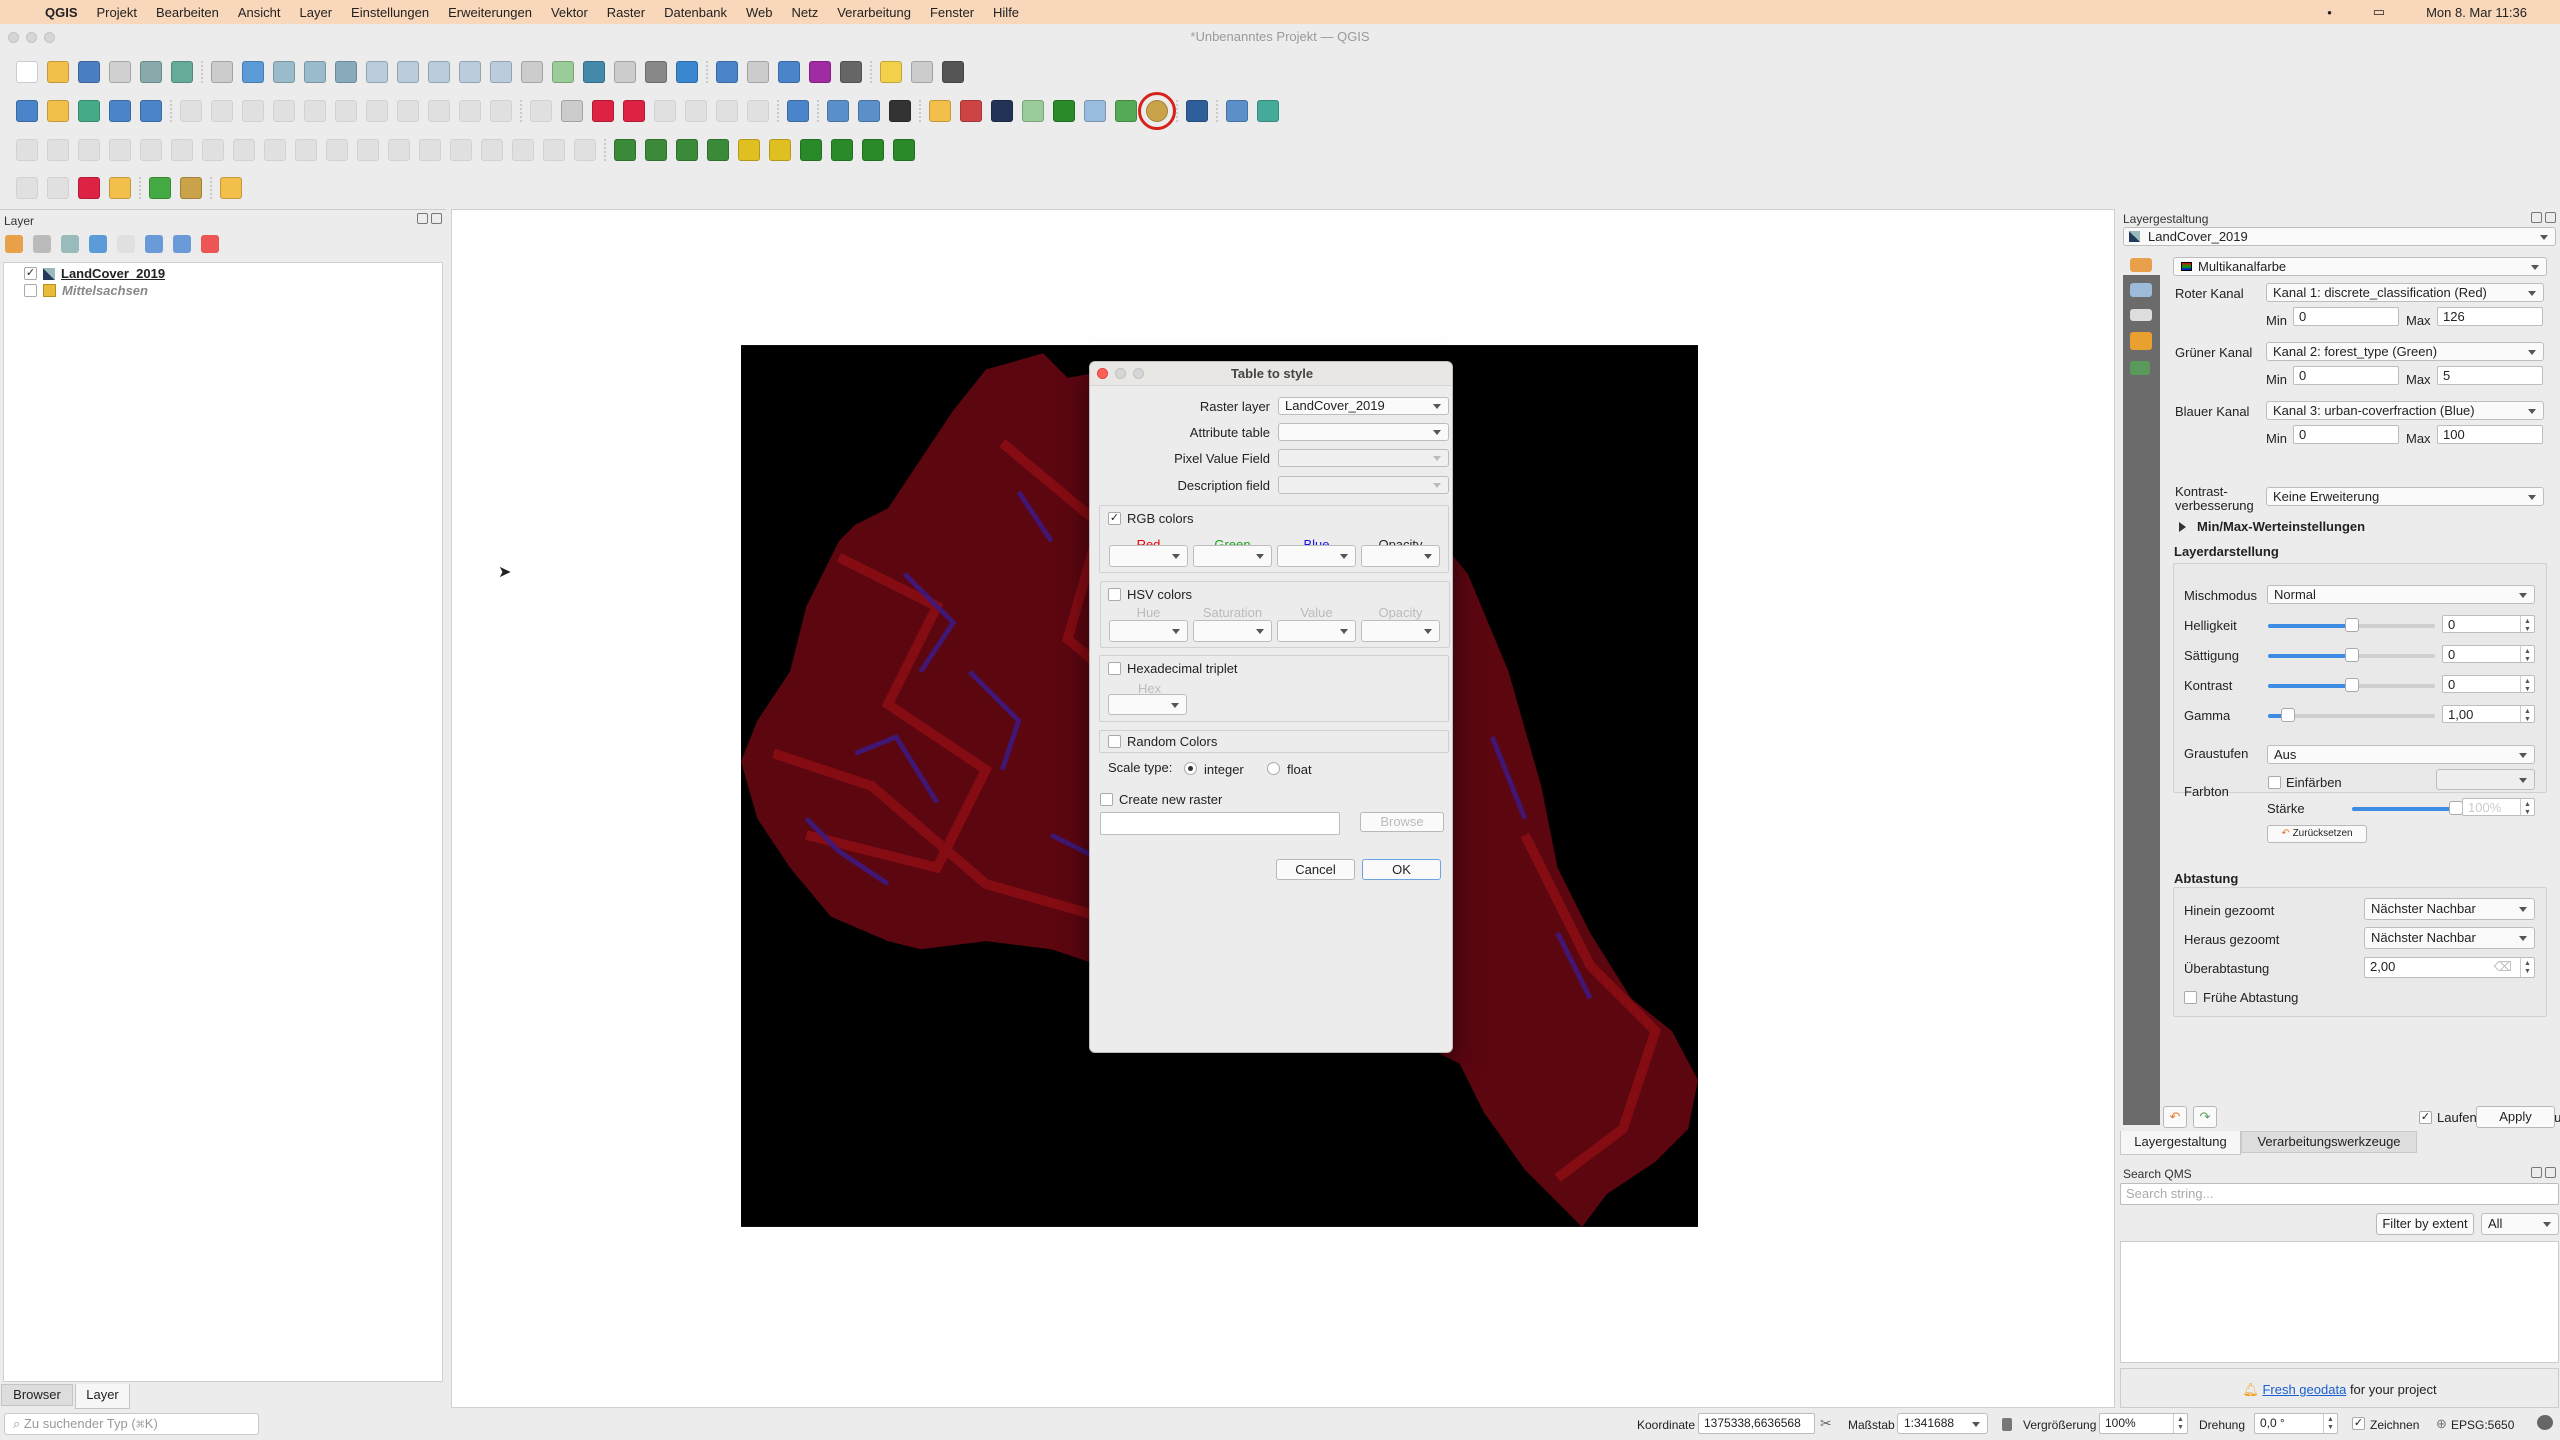 The height and width of the screenshot is (1440, 2560). Describe the element at coordinates (31, 37) in the screenshot. I see `window-controls` at that location.